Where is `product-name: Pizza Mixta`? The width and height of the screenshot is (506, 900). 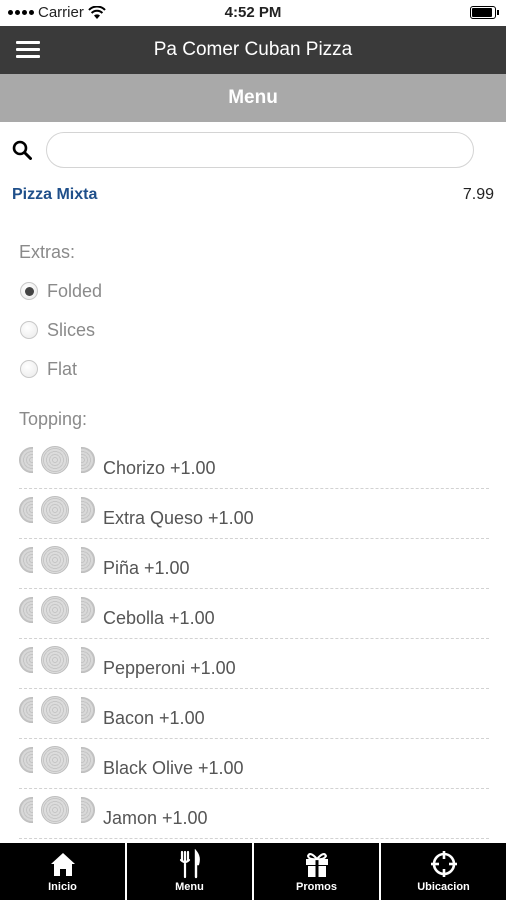 product-name: Pizza Mixta is located at coordinates (55, 194).